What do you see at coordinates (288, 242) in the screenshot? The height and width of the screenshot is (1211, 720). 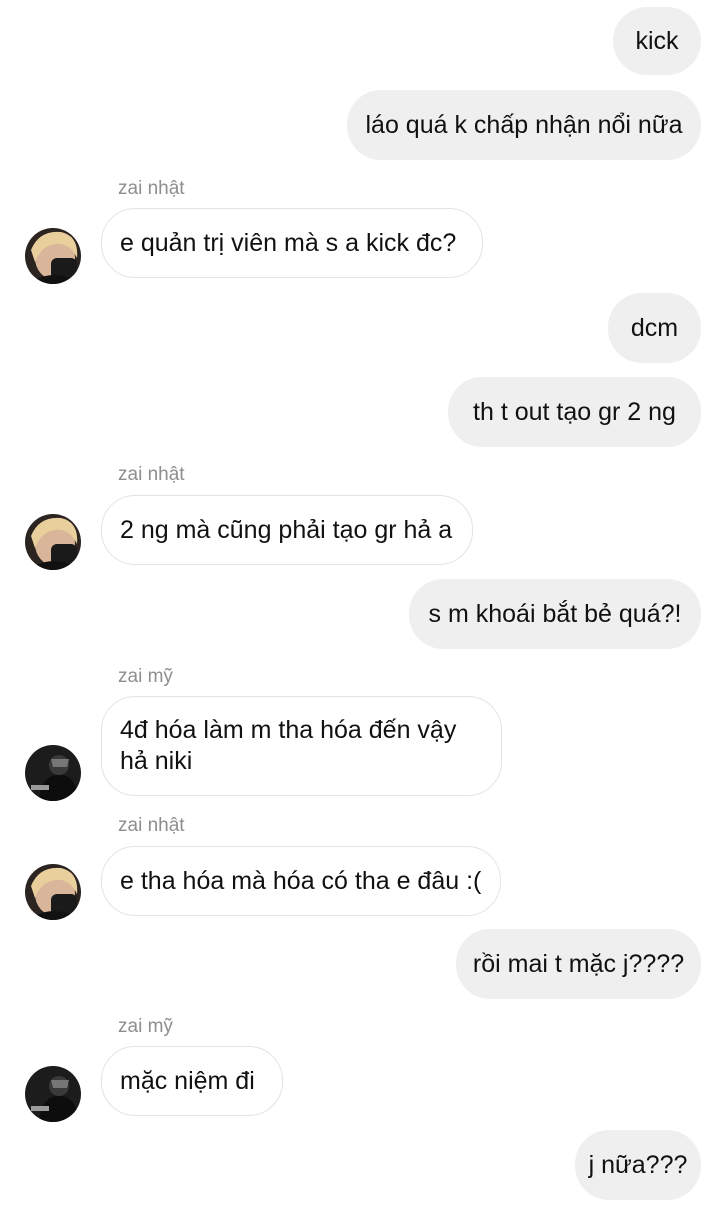 I see `message-text: e quản trị viên mà s a kick đc?` at bounding box center [288, 242].